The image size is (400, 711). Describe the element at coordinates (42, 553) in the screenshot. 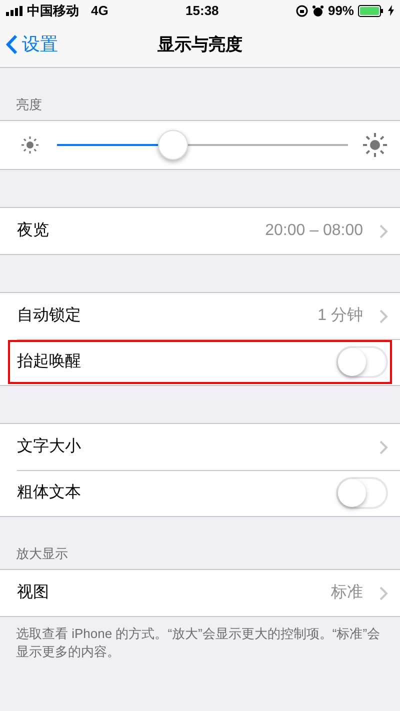

I see `section-header: 放大显示` at that location.